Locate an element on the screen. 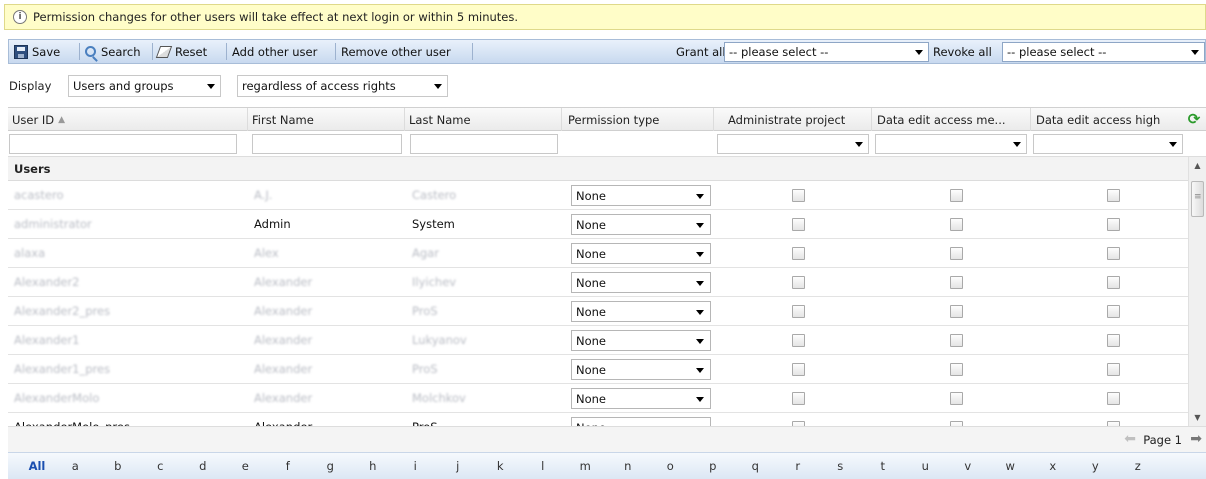 This screenshot has width=1206, height=479. alphabet-filter-letter: f is located at coordinates (288, 466).